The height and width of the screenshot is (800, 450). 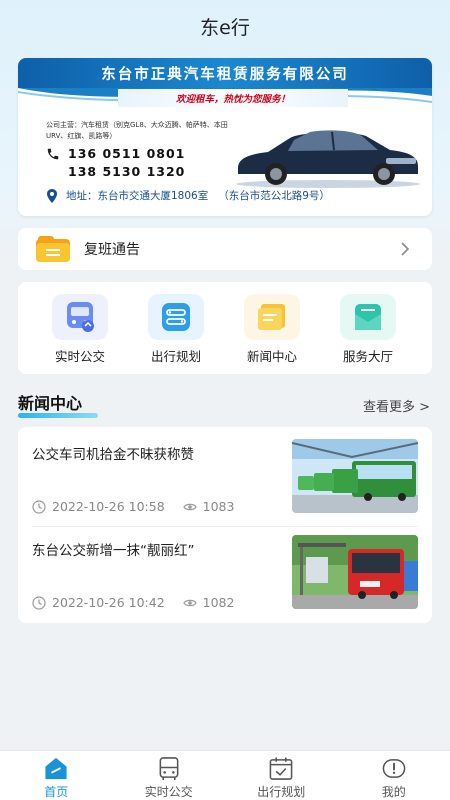 What do you see at coordinates (108, 602) in the screenshot?
I see `news-date: 2022-10-26 10:42` at bounding box center [108, 602].